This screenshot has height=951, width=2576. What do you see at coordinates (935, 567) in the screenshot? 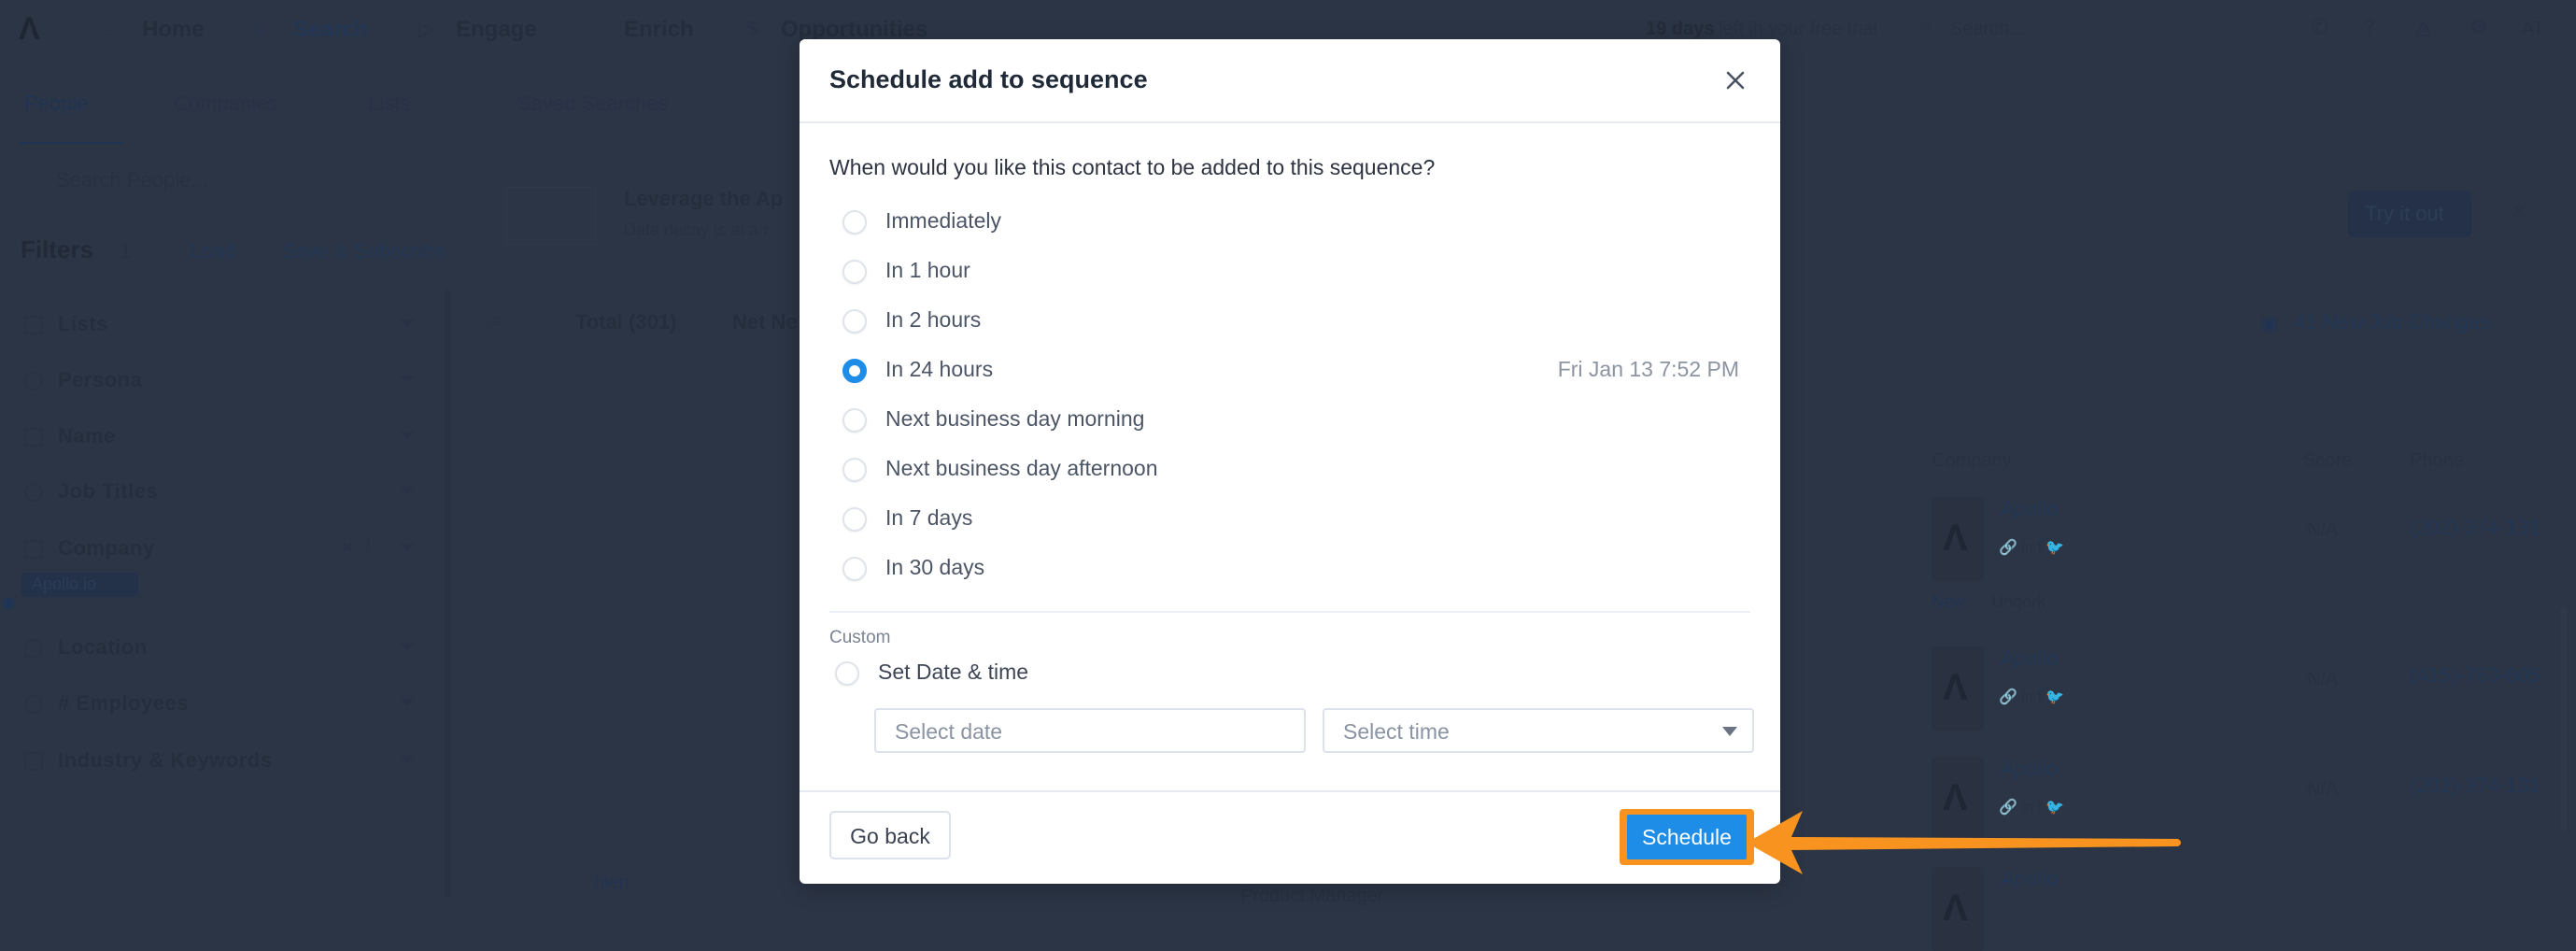
I see `option-label: In 30 days` at bounding box center [935, 567].